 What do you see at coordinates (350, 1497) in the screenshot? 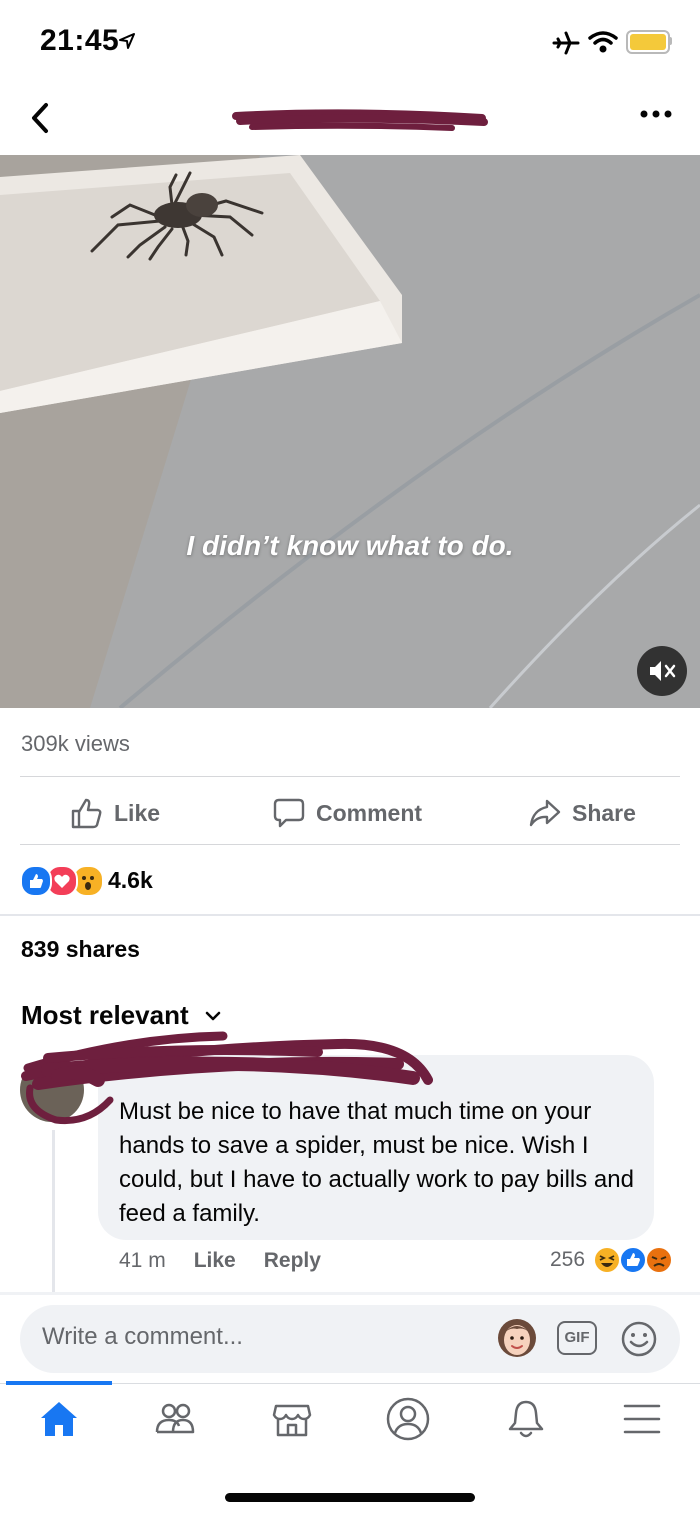
I see `home-indicator` at bounding box center [350, 1497].